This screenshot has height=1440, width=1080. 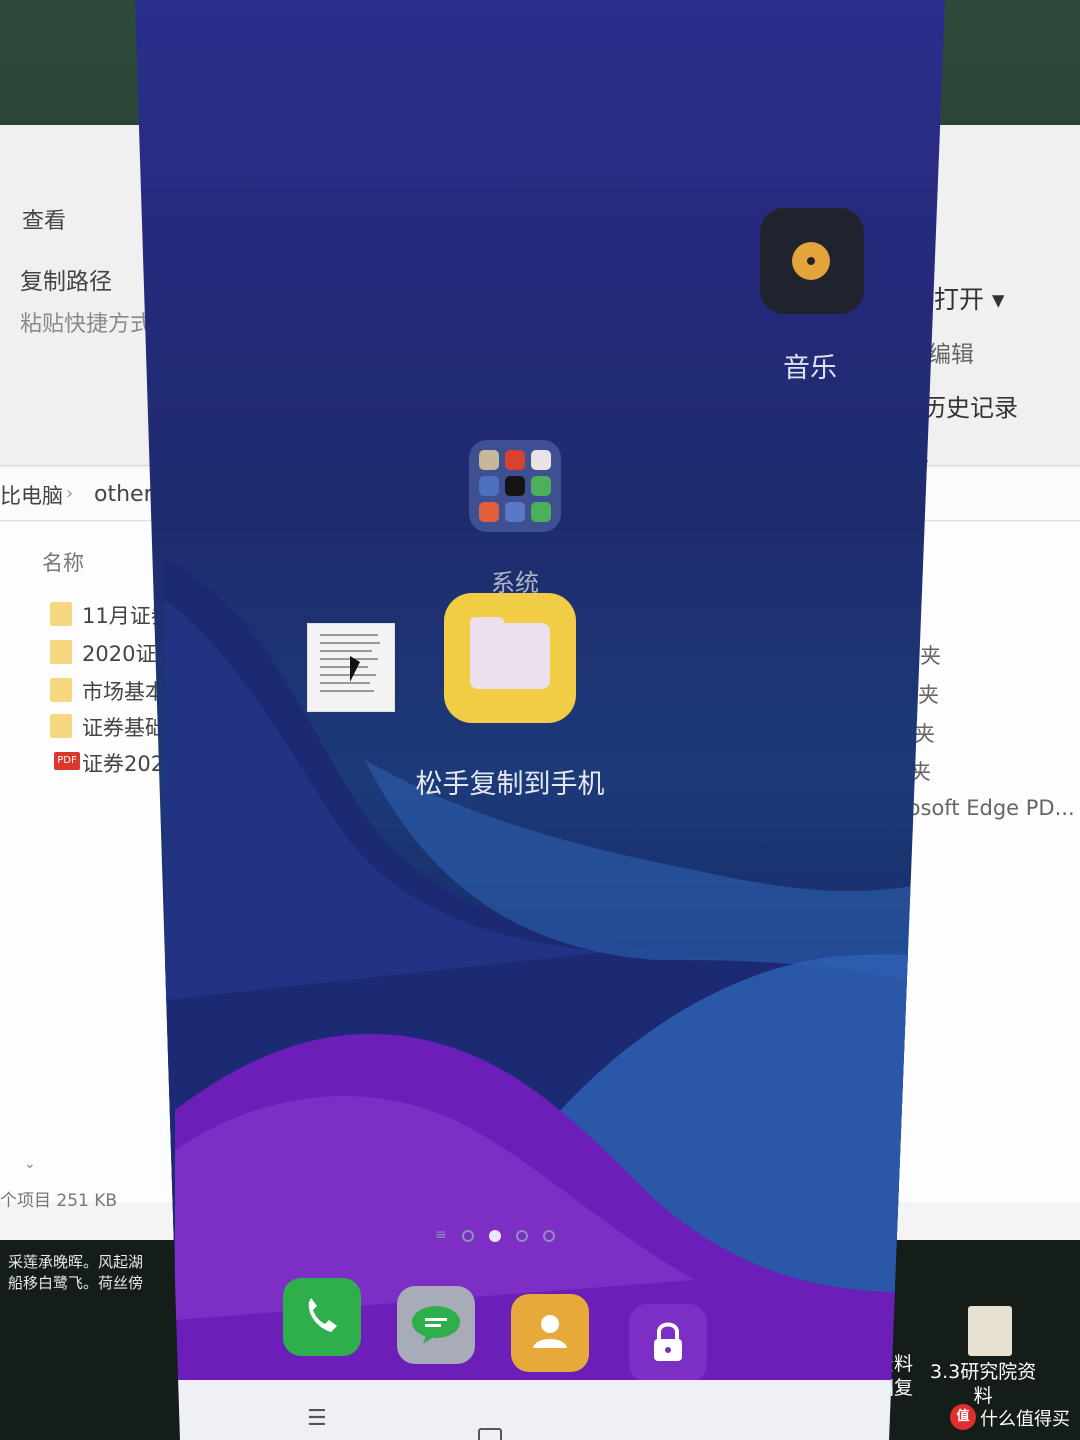 What do you see at coordinates (540, 1410) in the screenshot?
I see `navigation-bar` at bounding box center [540, 1410].